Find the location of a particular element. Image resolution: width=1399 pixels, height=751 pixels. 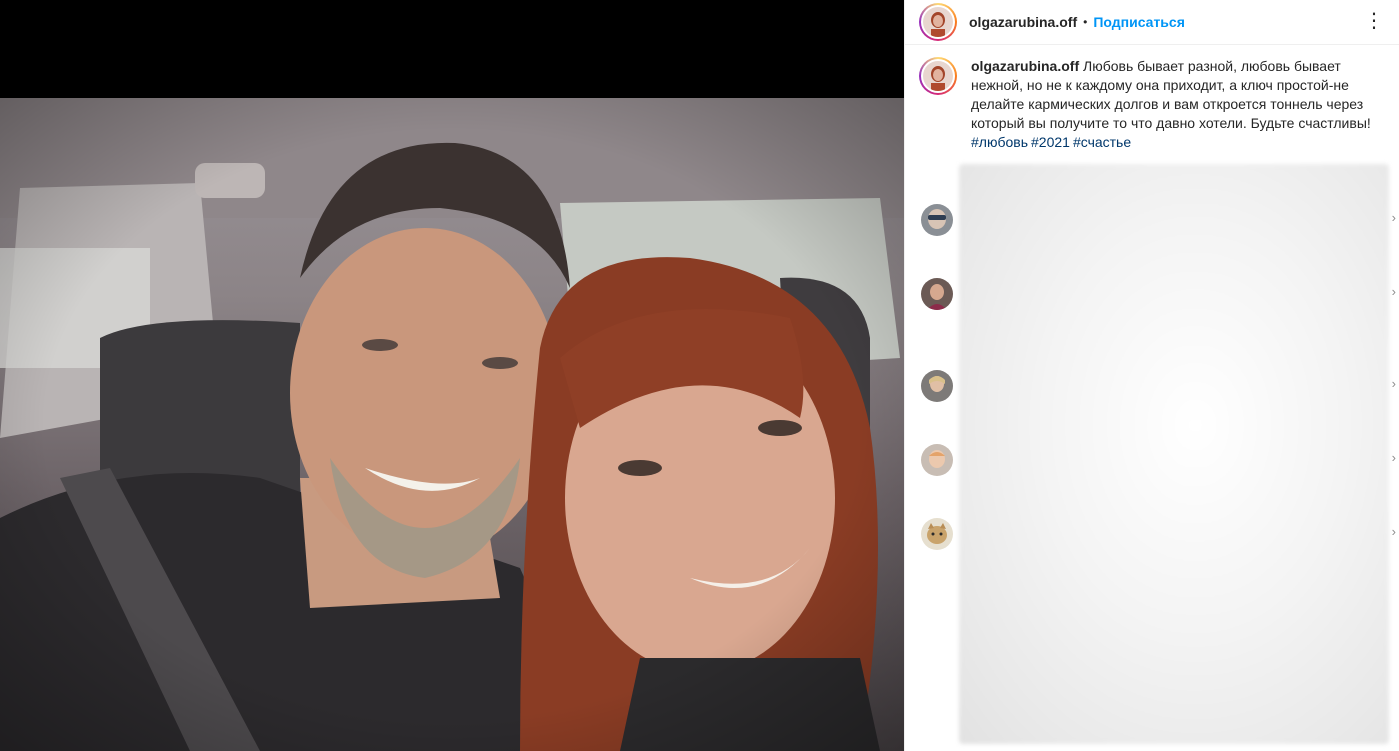

caption-avatar-image is located at coordinates (938, 76).